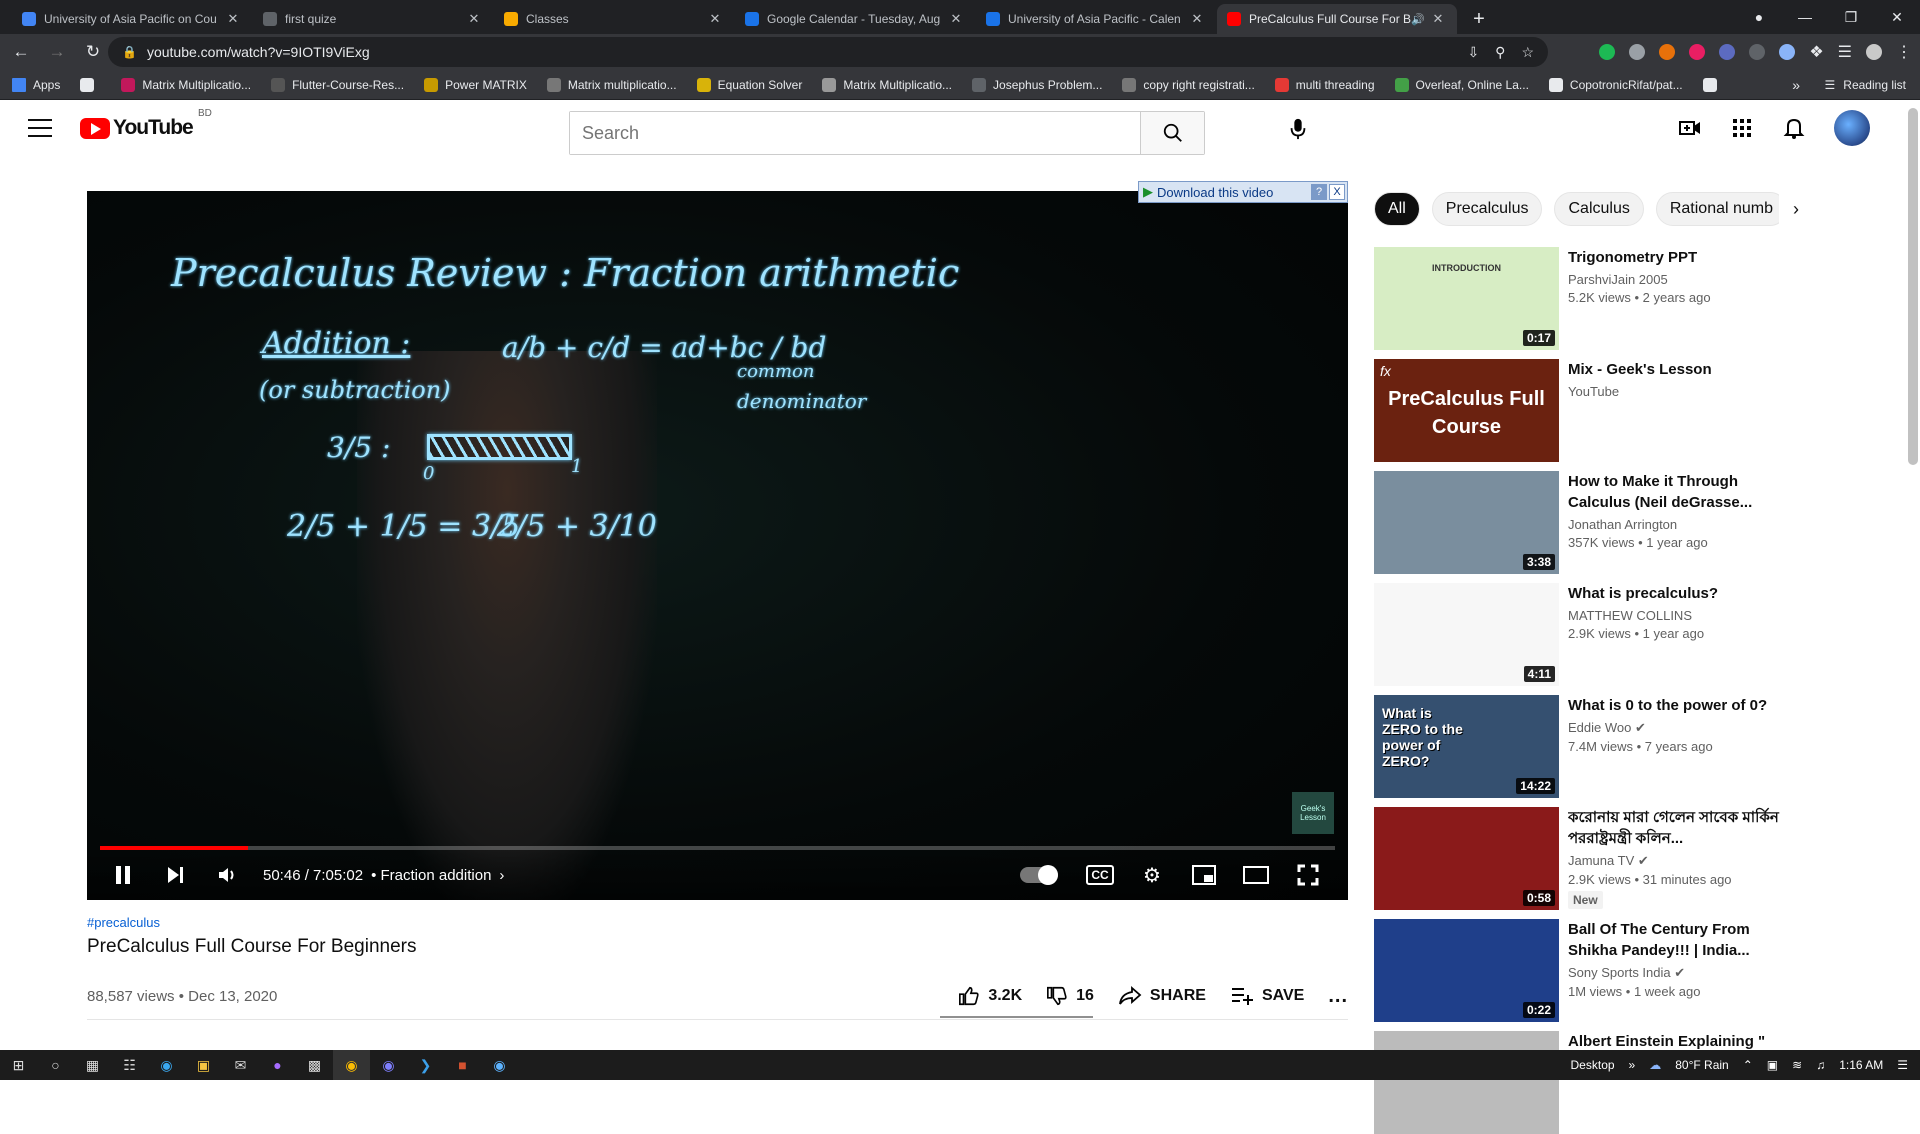 This screenshot has height=1134, width=1920. What do you see at coordinates (1805, 17) in the screenshot?
I see `minimize-button: —` at bounding box center [1805, 17].